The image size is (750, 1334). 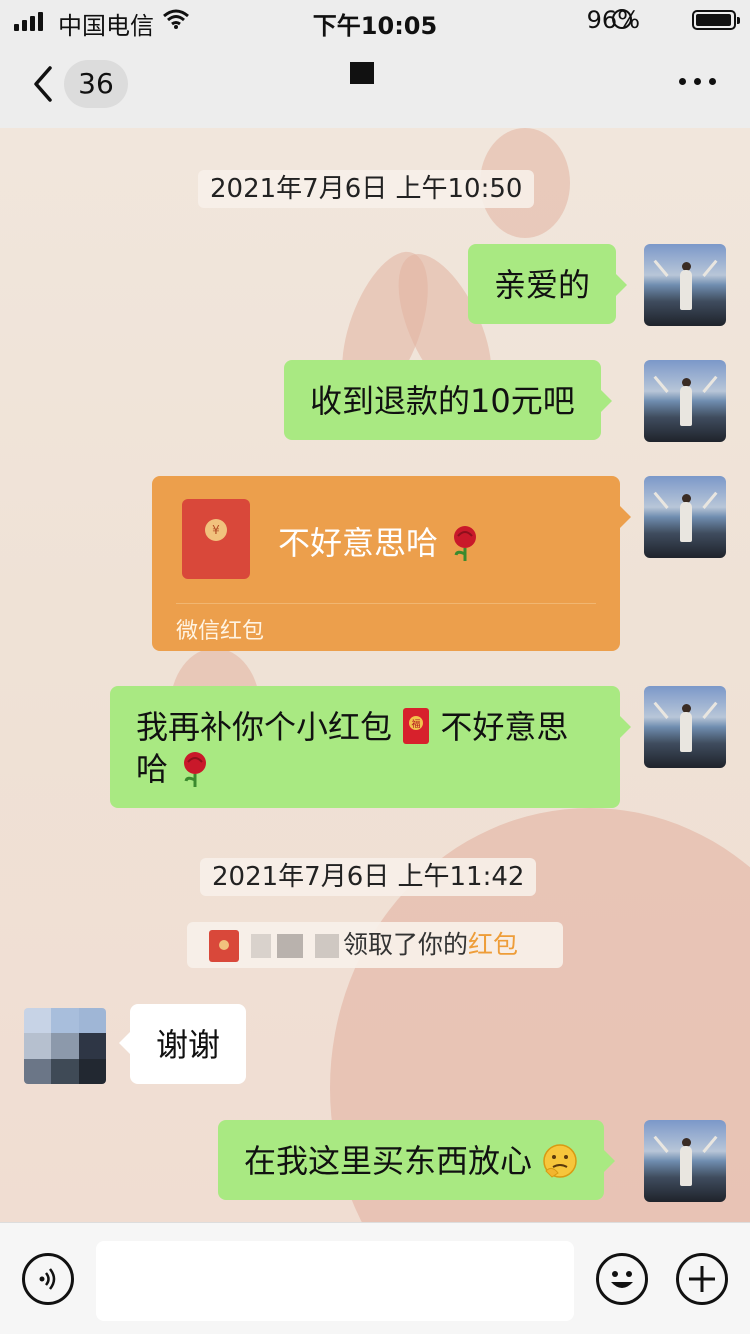 What do you see at coordinates (48, 1279) in the screenshot?
I see `voice-icon` at bounding box center [48, 1279].